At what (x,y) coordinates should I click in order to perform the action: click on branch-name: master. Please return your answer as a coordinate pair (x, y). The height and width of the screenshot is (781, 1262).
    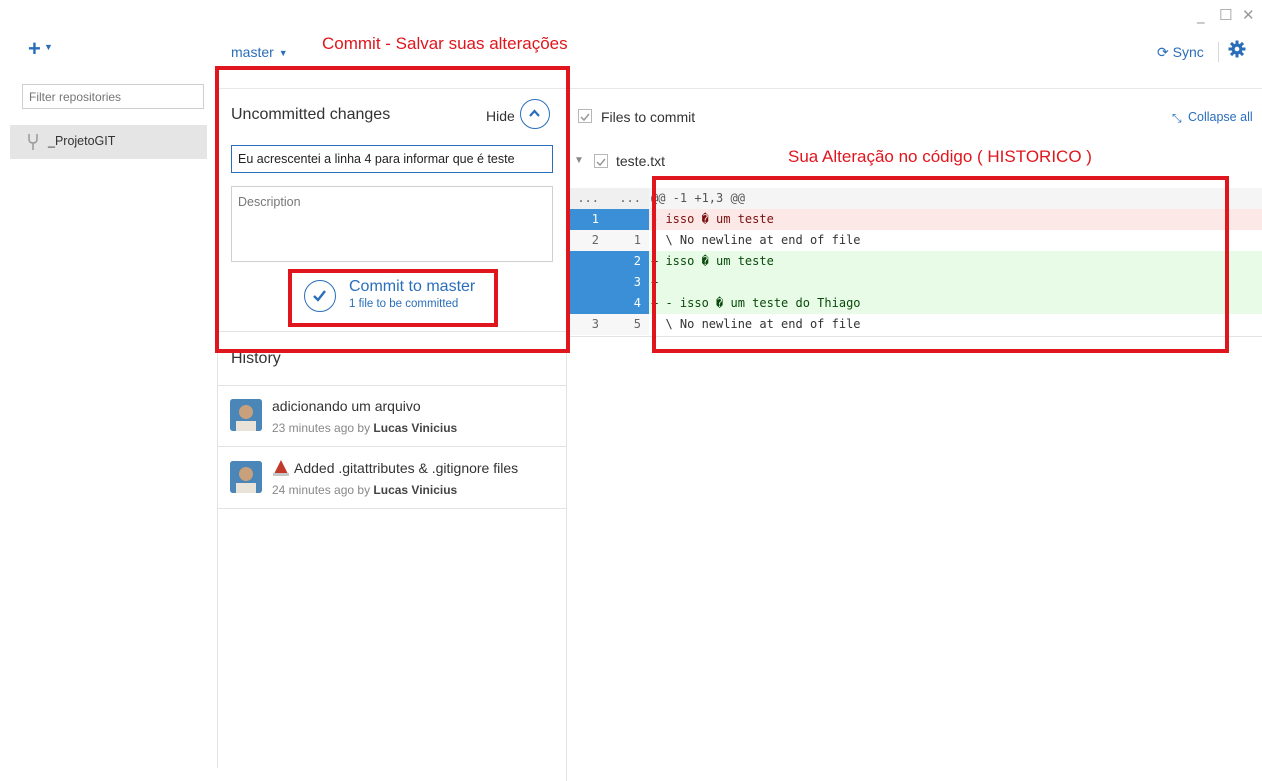
    Looking at the image, I should click on (252, 52).